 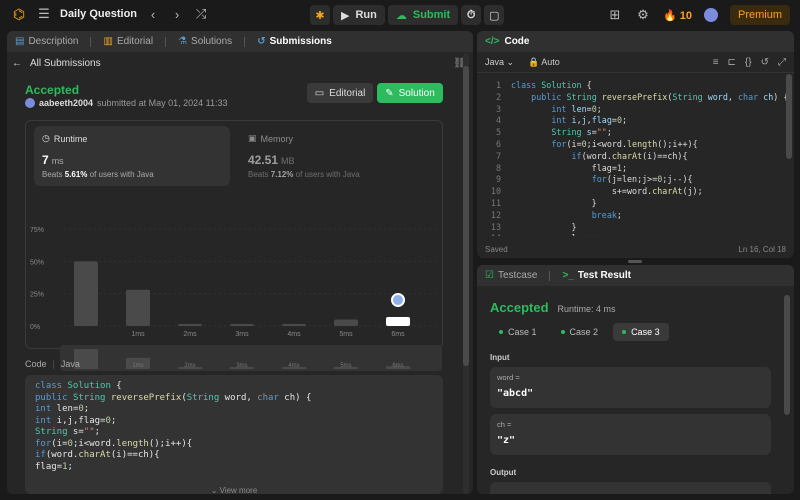 I want to click on field-name: word =, so click(x=508, y=377).